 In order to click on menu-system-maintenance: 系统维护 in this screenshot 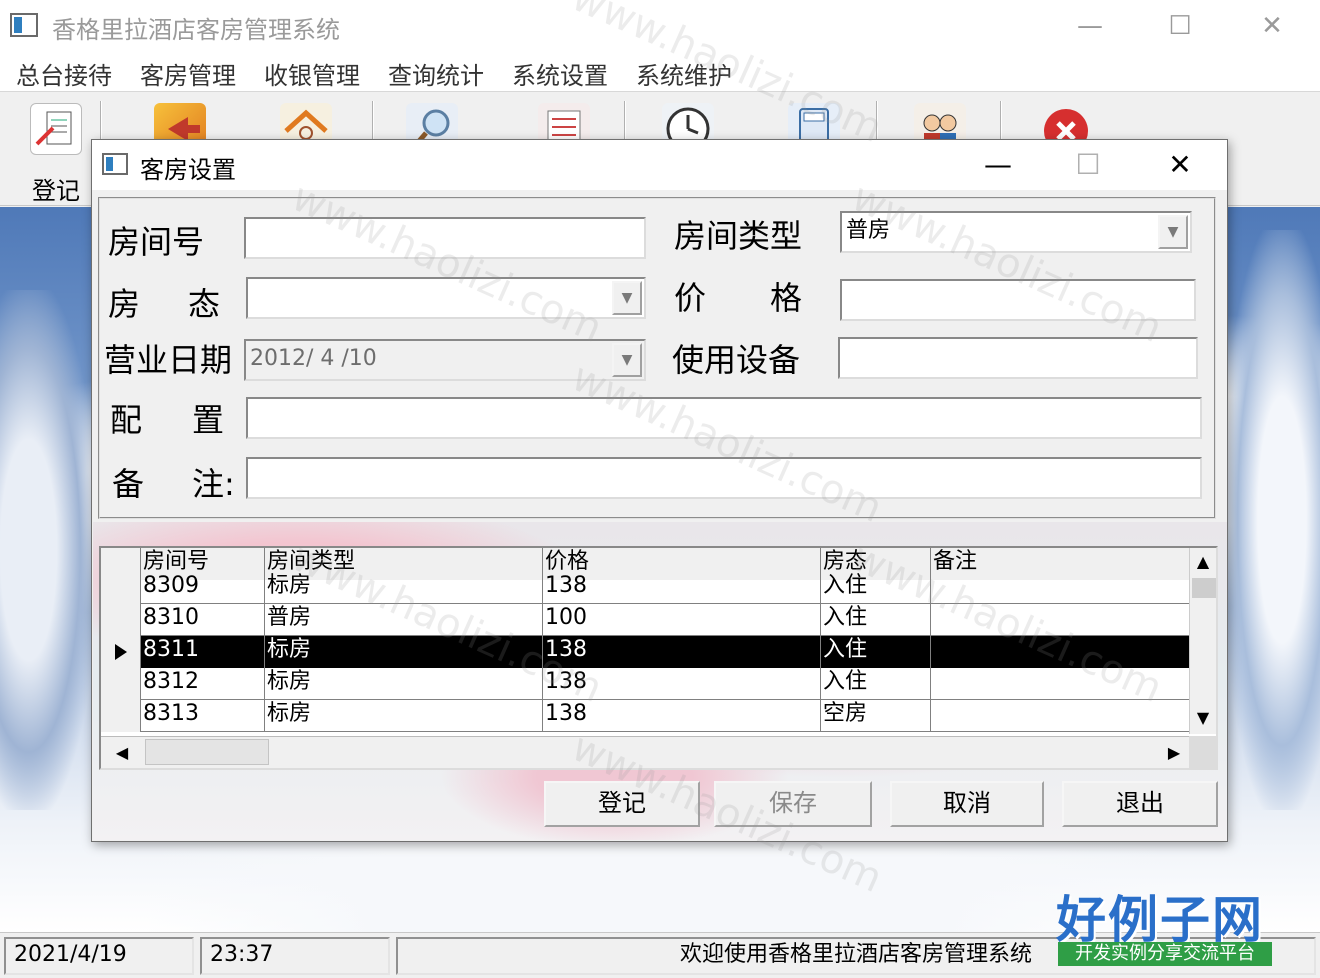, I will do `click(684, 73)`.